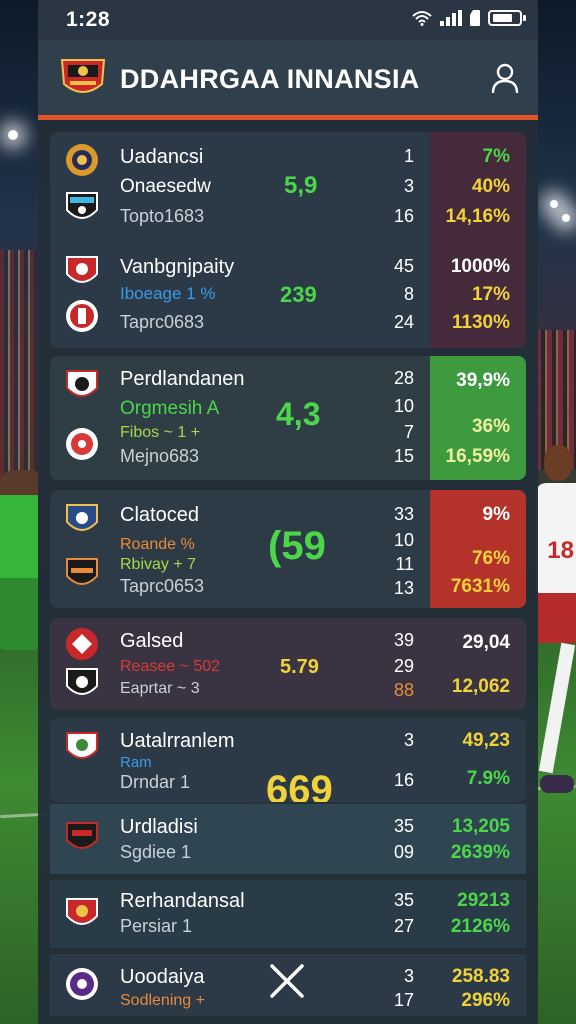  I want to click on odds-value: 7.9%, so click(488, 778).